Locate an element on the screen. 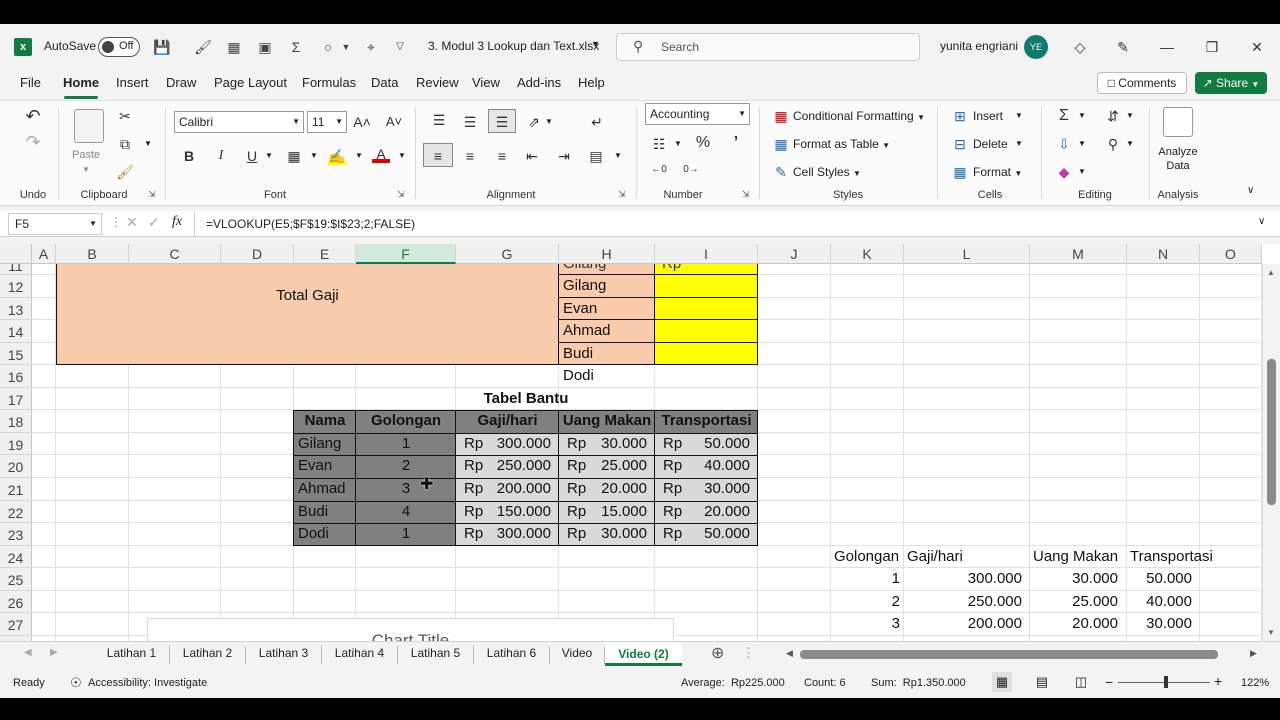  diamond-icon: ◇ is located at coordinates (1080, 47).